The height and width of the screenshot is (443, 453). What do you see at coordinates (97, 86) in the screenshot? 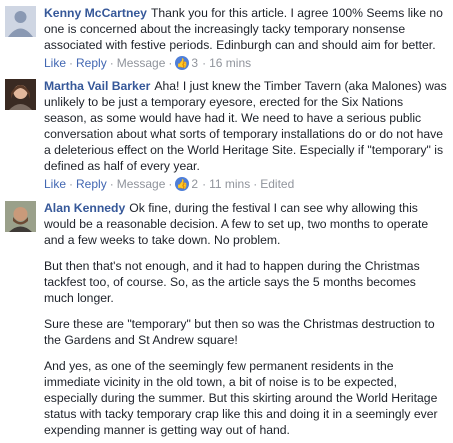
I see `author-name: Martha Vail Barker` at bounding box center [97, 86].